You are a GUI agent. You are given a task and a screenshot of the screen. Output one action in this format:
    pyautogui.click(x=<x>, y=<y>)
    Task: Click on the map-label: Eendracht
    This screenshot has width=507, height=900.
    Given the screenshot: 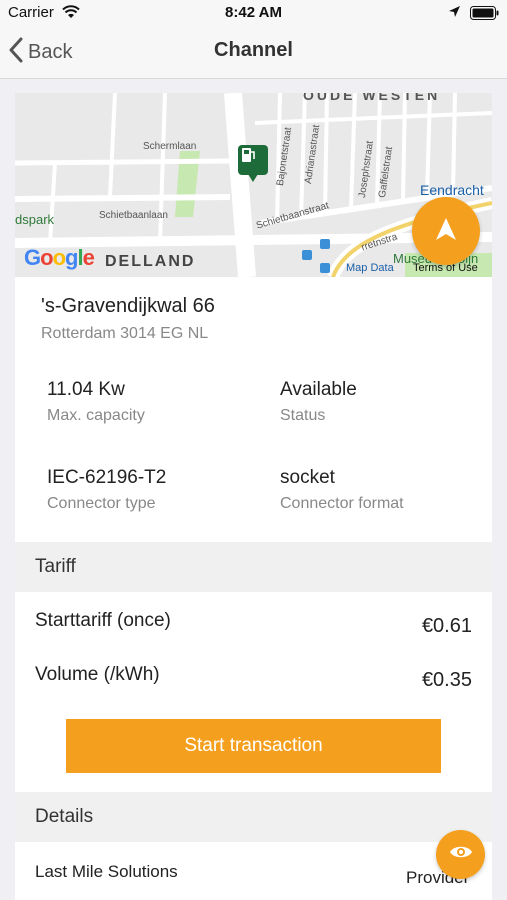 What is the action you would take?
    pyautogui.click(x=452, y=190)
    